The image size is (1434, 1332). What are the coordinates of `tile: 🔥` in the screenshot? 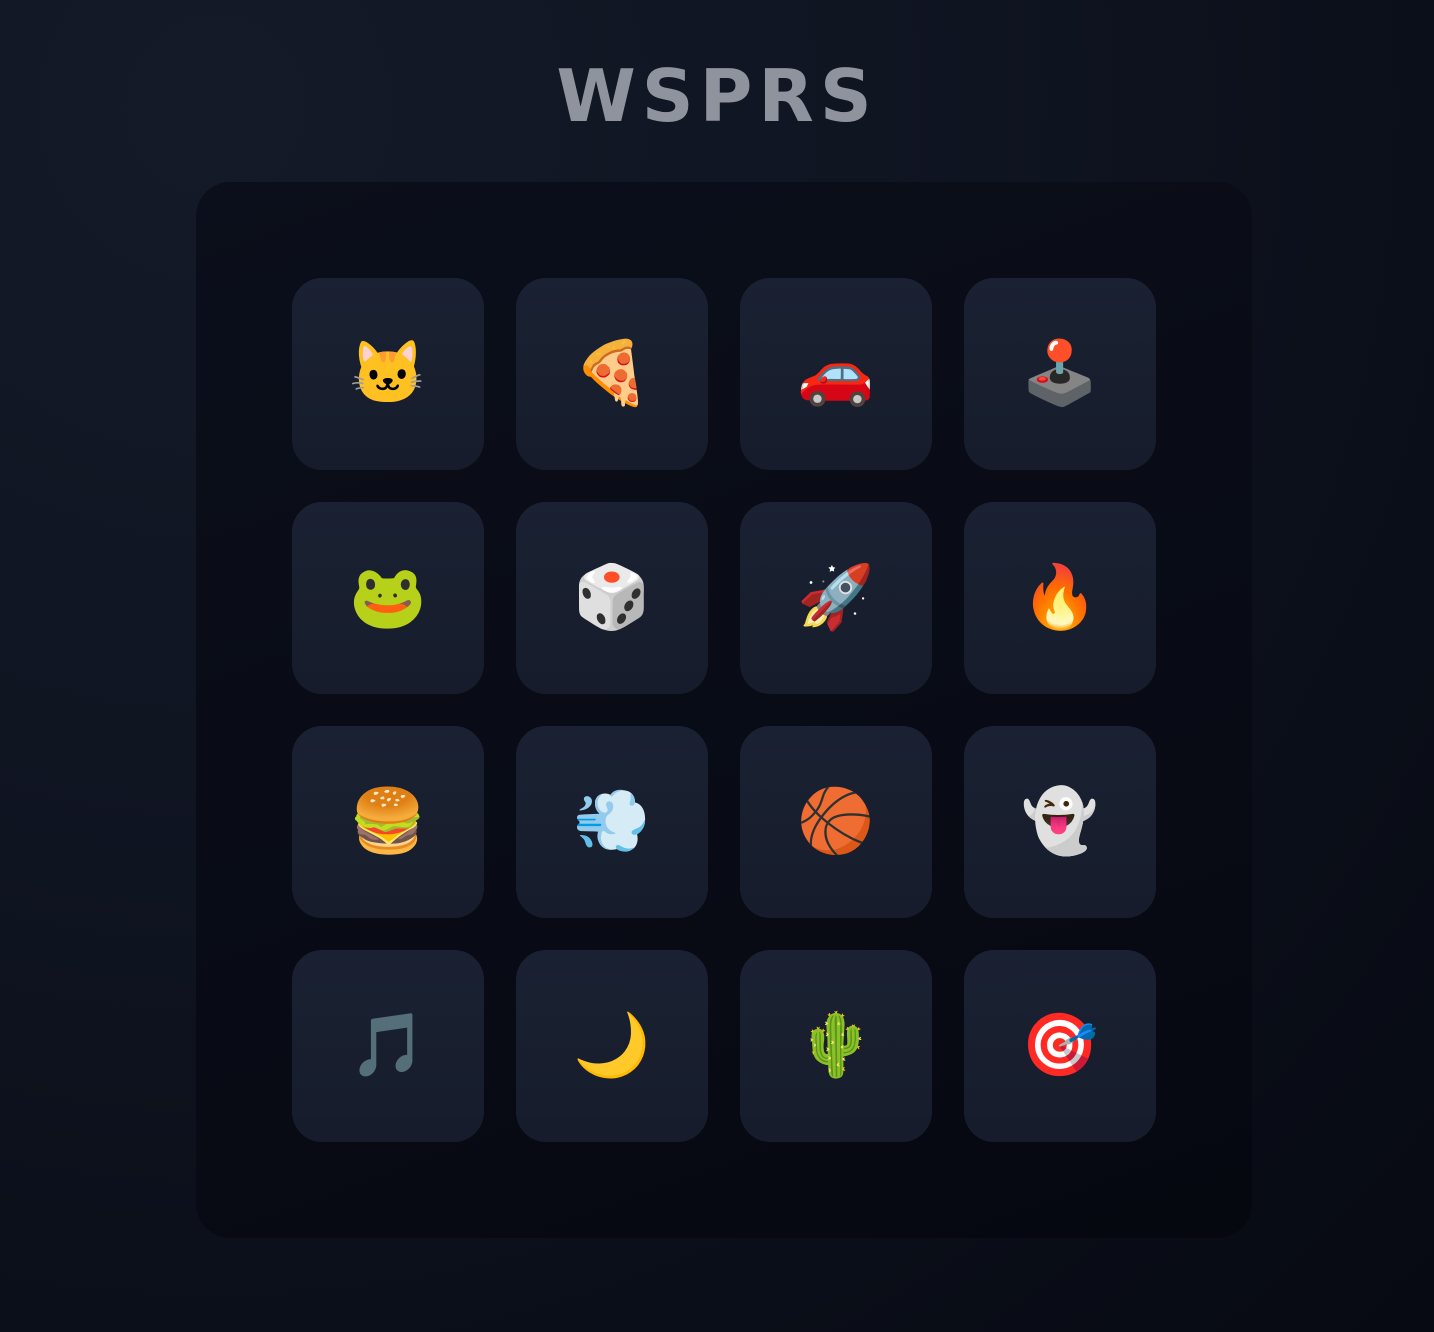 It's located at (1060, 598).